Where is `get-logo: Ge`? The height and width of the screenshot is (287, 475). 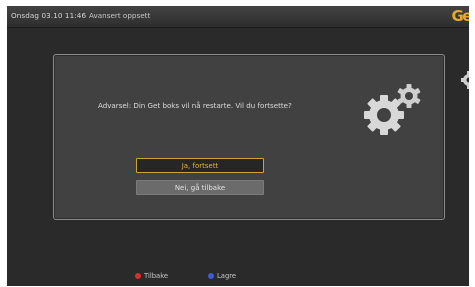 get-logo: Ge is located at coordinates (460, 16).